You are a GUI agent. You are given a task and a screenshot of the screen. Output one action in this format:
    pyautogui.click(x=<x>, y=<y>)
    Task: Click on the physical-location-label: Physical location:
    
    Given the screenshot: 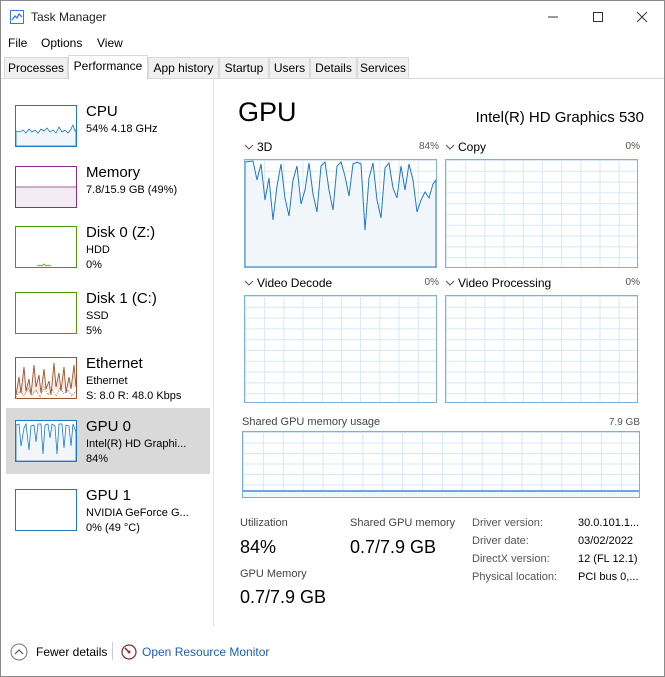 What is the action you would take?
    pyautogui.click(x=514, y=577)
    